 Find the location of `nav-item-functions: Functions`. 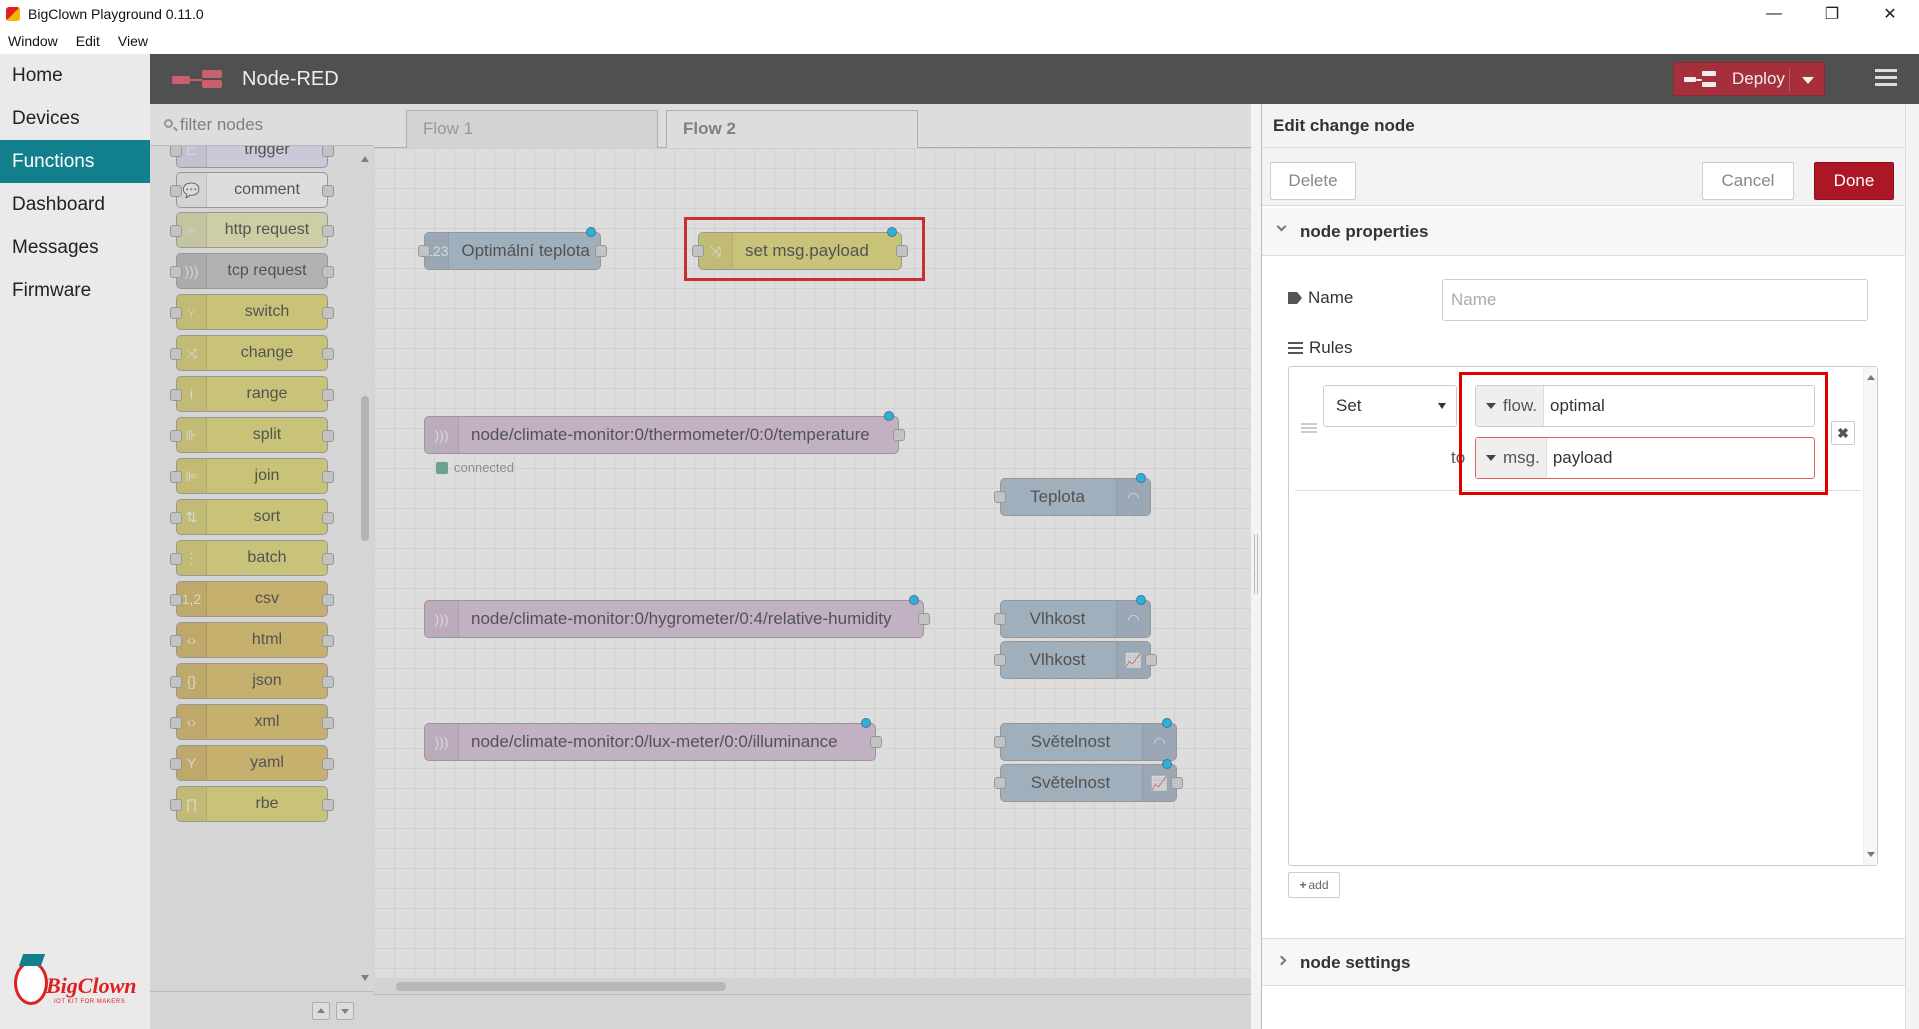

nav-item-functions: Functions is located at coordinates (75, 161).